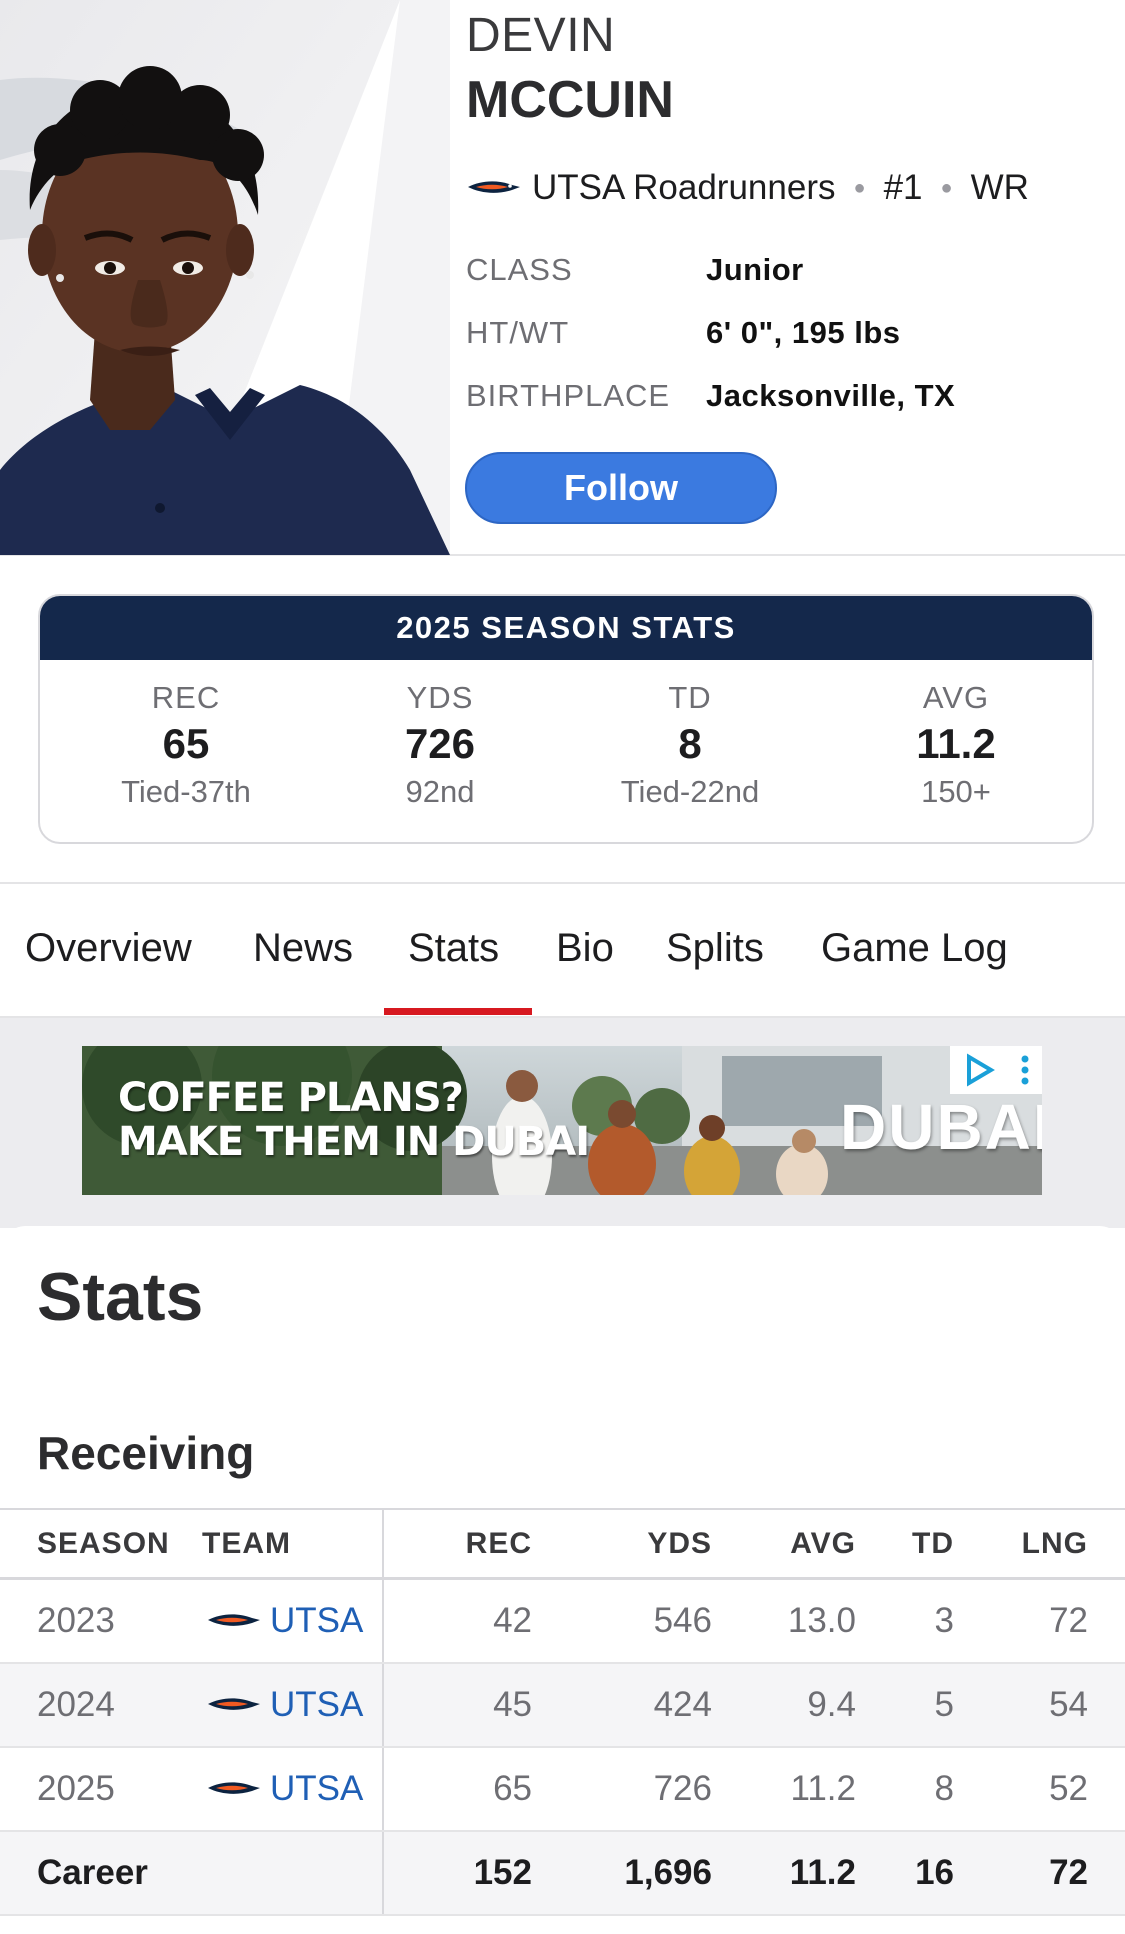 The width and height of the screenshot is (1125, 1934). I want to click on yds-cell: 1,696, so click(668, 1872).